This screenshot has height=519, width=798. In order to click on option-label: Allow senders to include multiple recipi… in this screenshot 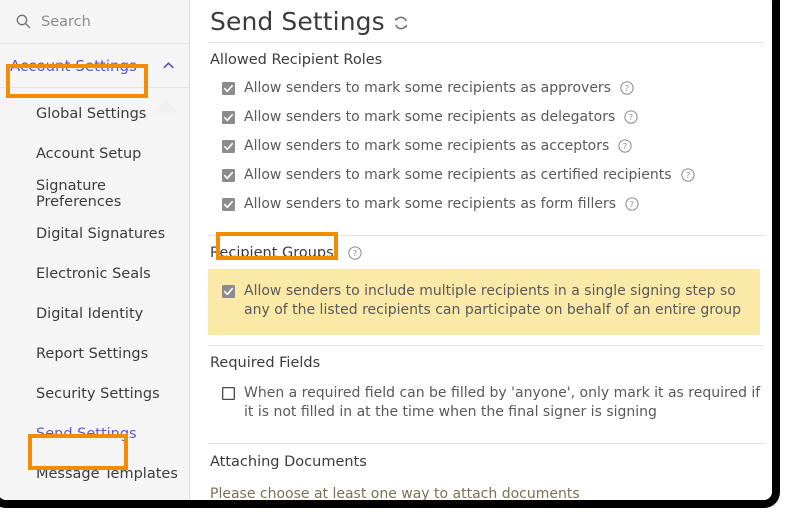, I will do `click(493, 300)`.